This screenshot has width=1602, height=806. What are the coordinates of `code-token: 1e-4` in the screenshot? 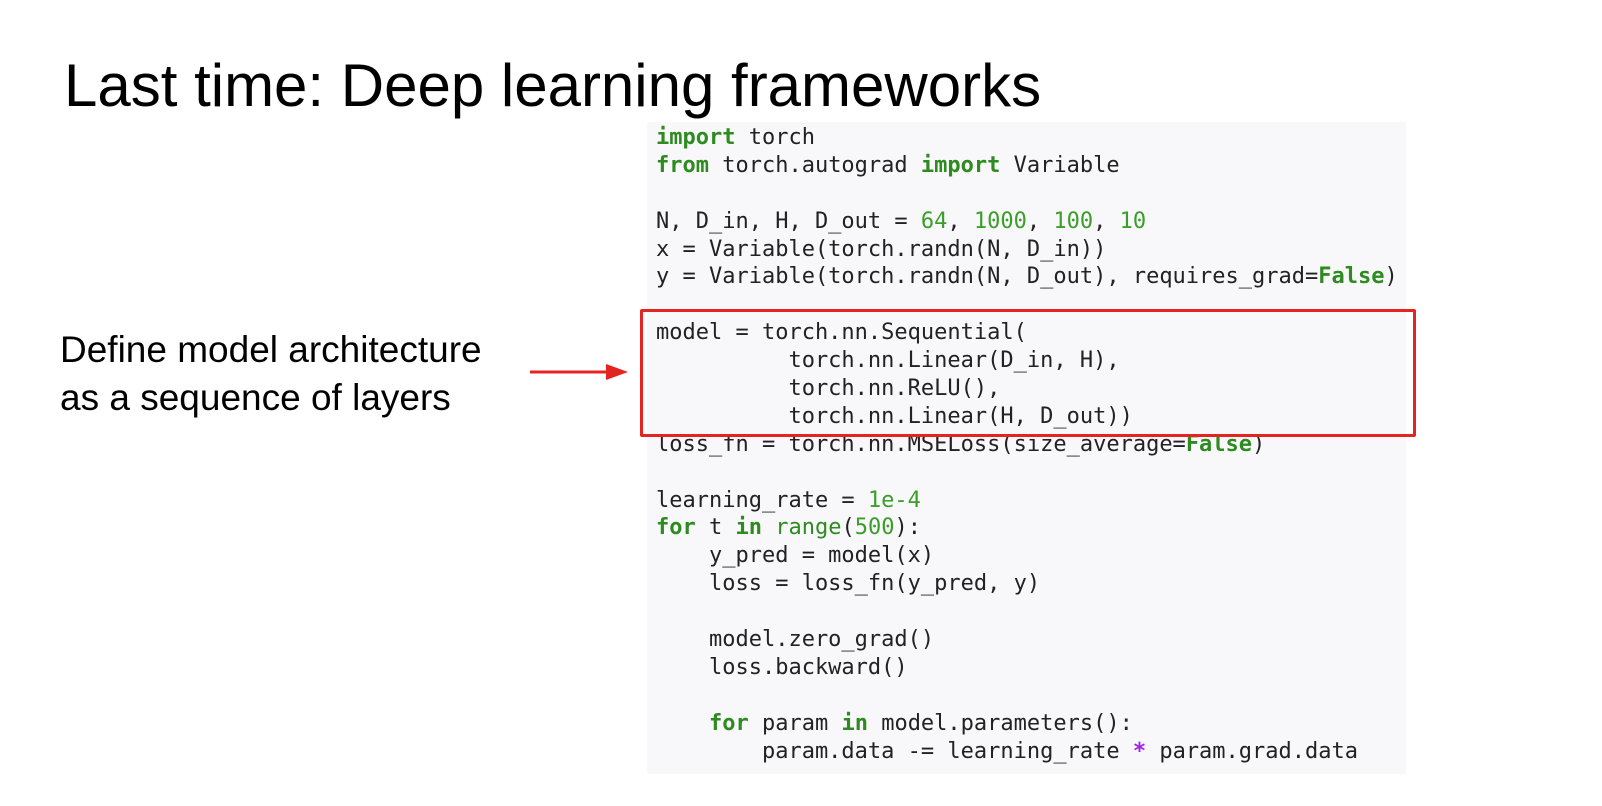 It's located at (894, 500).